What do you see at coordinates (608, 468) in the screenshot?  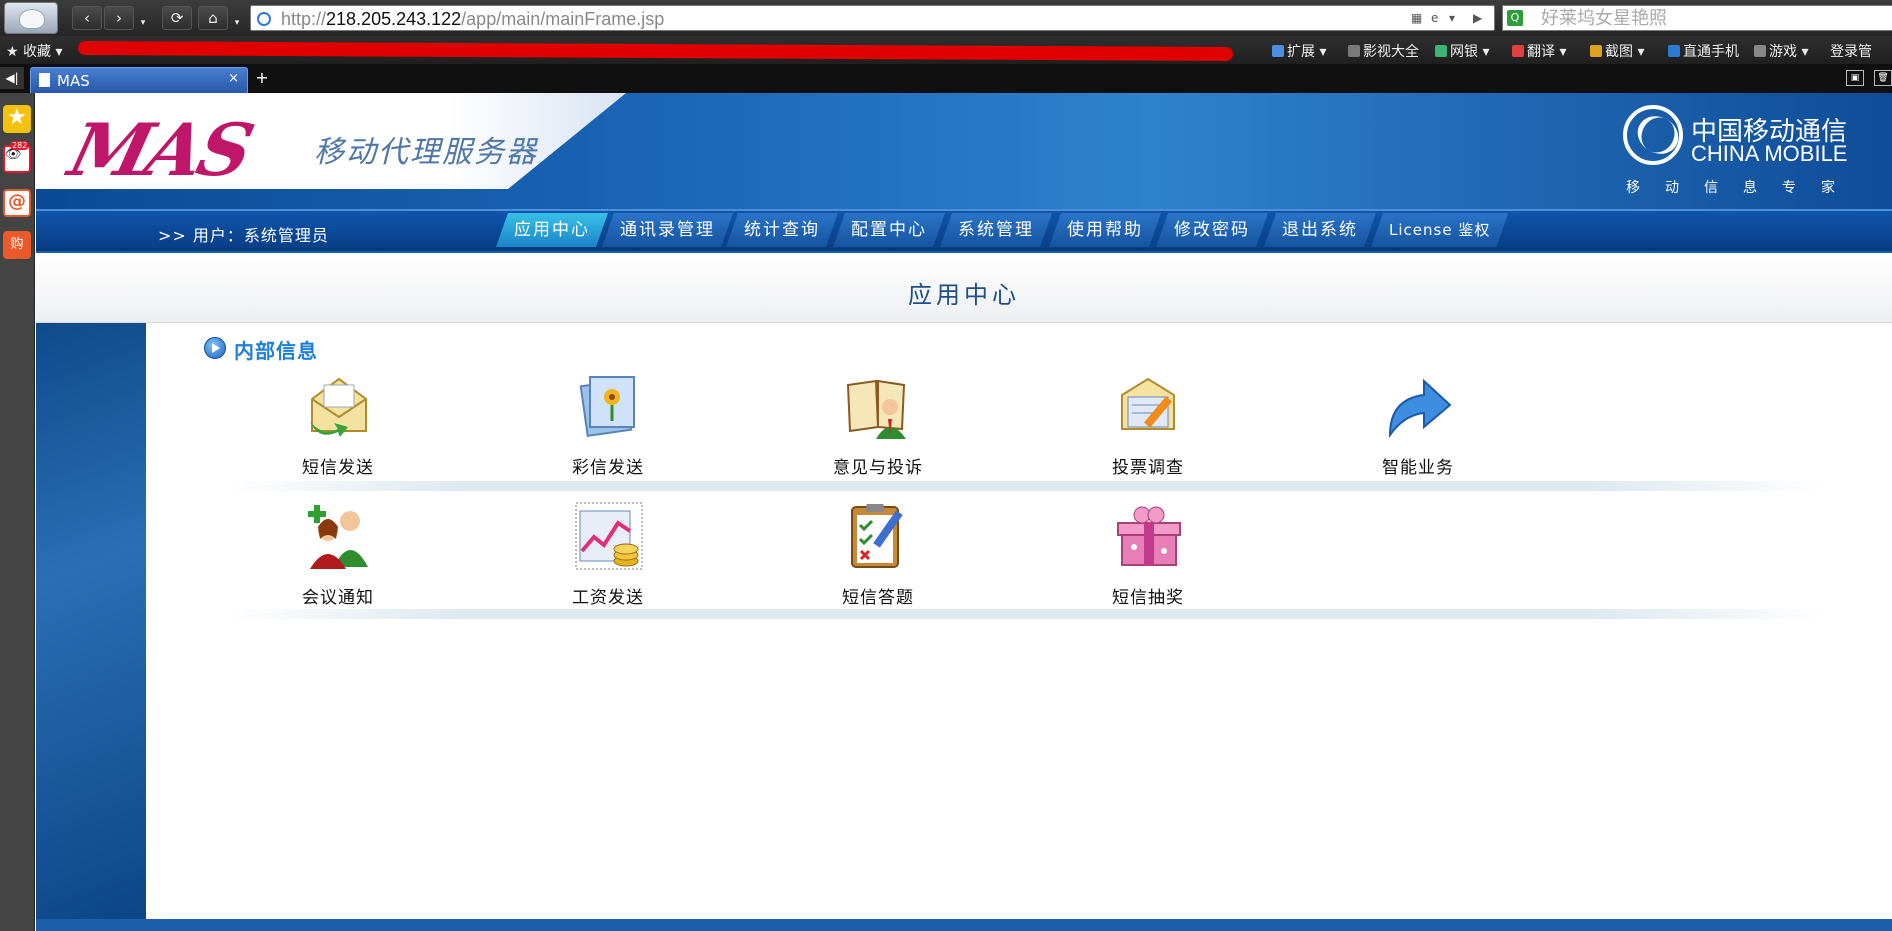 I see `app-label: 彩信发送` at bounding box center [608, 468].